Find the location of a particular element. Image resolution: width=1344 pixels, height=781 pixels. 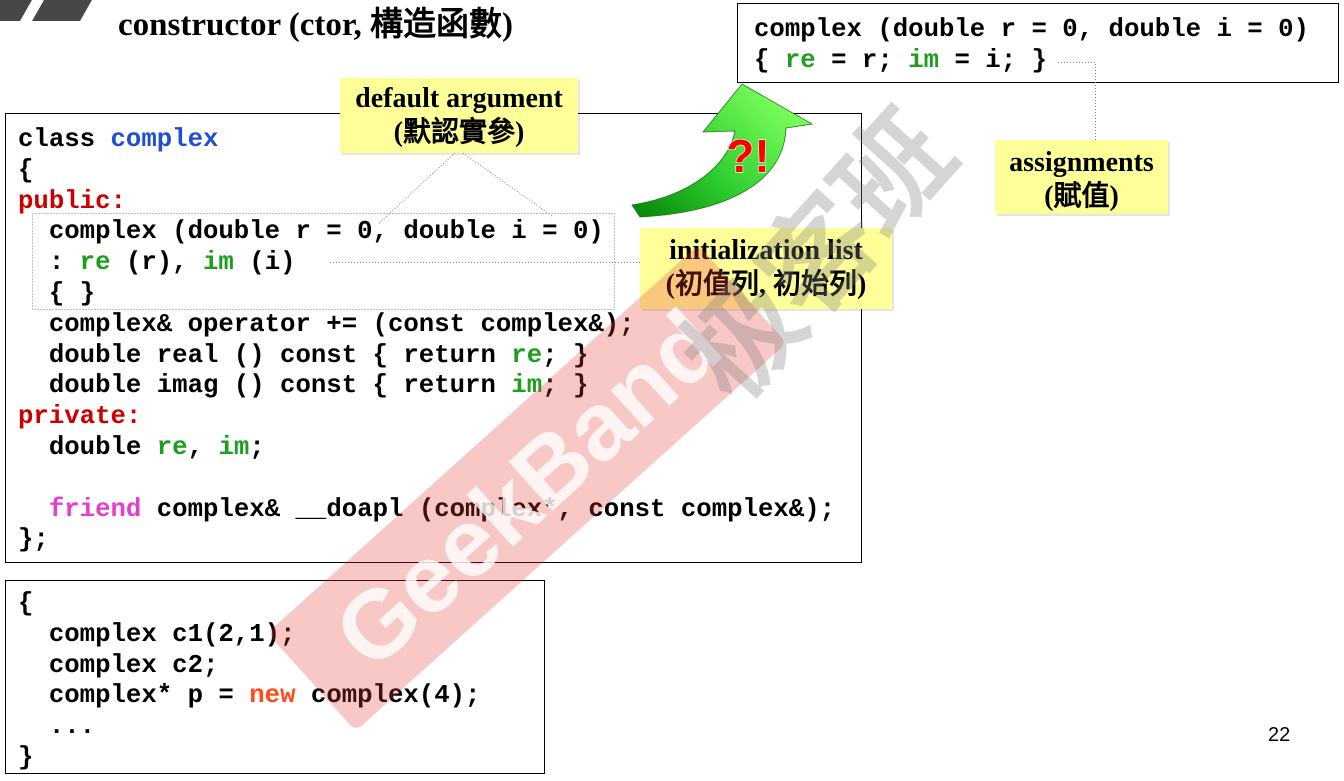

callout-label: assignments is located at coordinates (1081, 162).